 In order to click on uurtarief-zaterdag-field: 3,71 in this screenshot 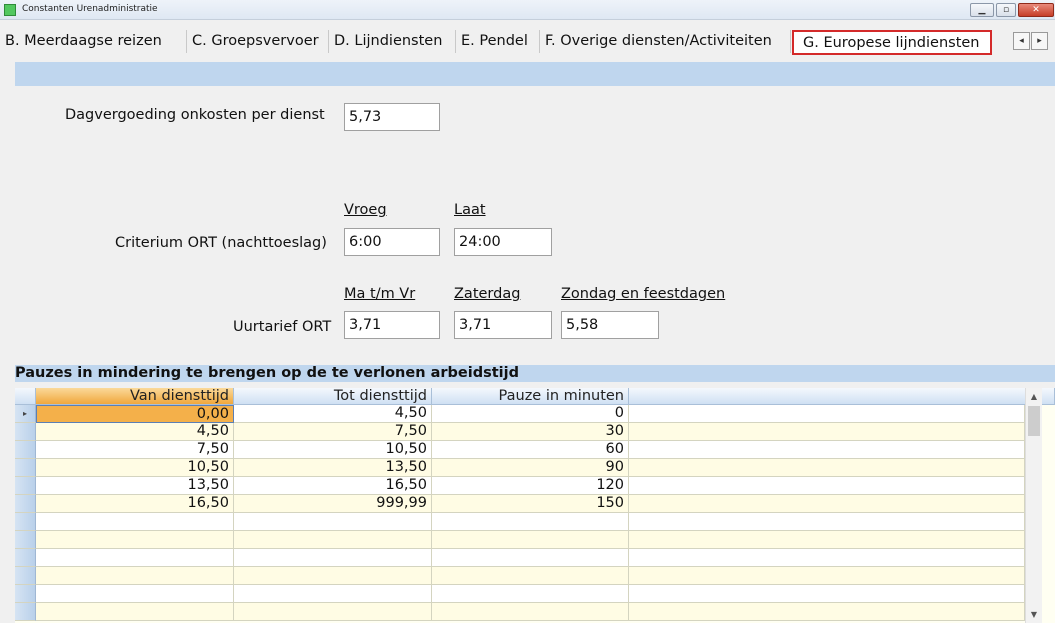, I will do `click(503, 325)`.